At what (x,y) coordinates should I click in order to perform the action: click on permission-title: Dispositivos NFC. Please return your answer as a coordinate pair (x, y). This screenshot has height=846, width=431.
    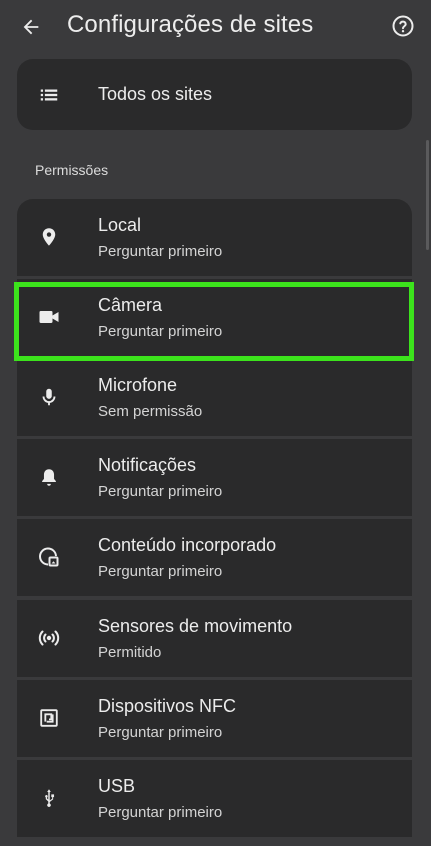
    Looking at the image, I should click on (167, 706).